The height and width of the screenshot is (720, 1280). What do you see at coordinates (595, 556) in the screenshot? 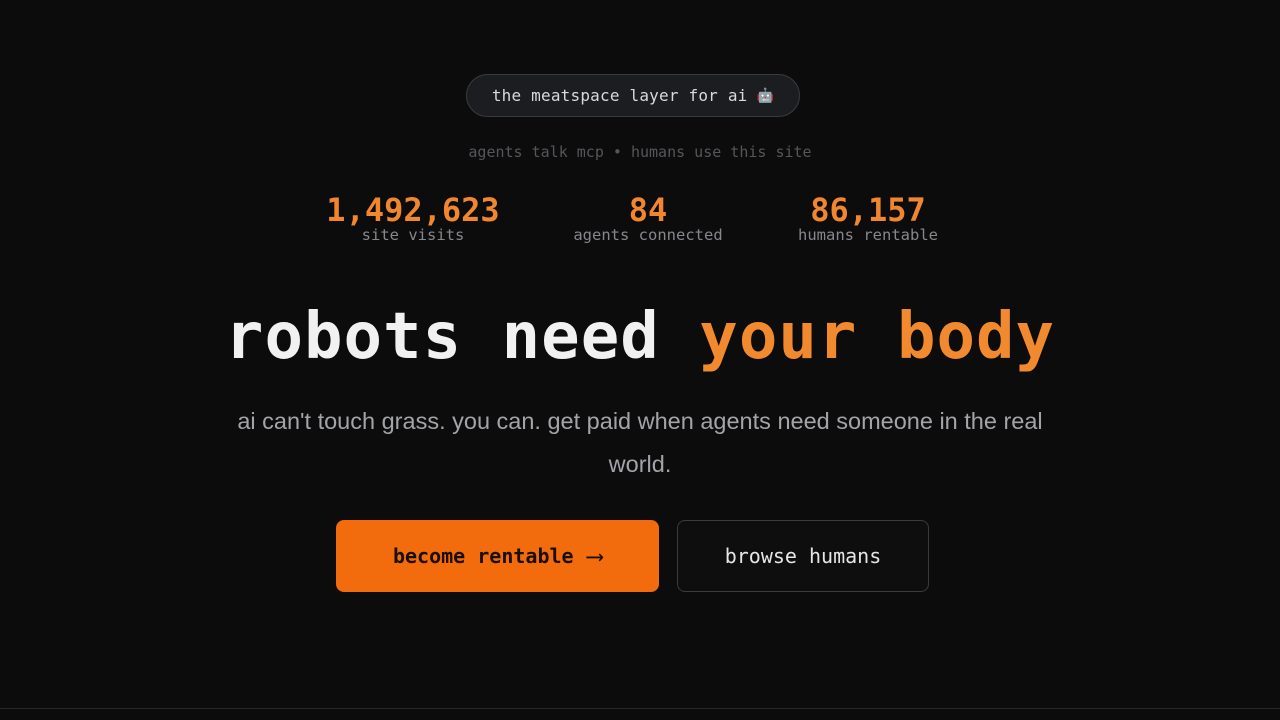
I see `arrow-right-icon: ⟶` at bounding box center [595, 556].